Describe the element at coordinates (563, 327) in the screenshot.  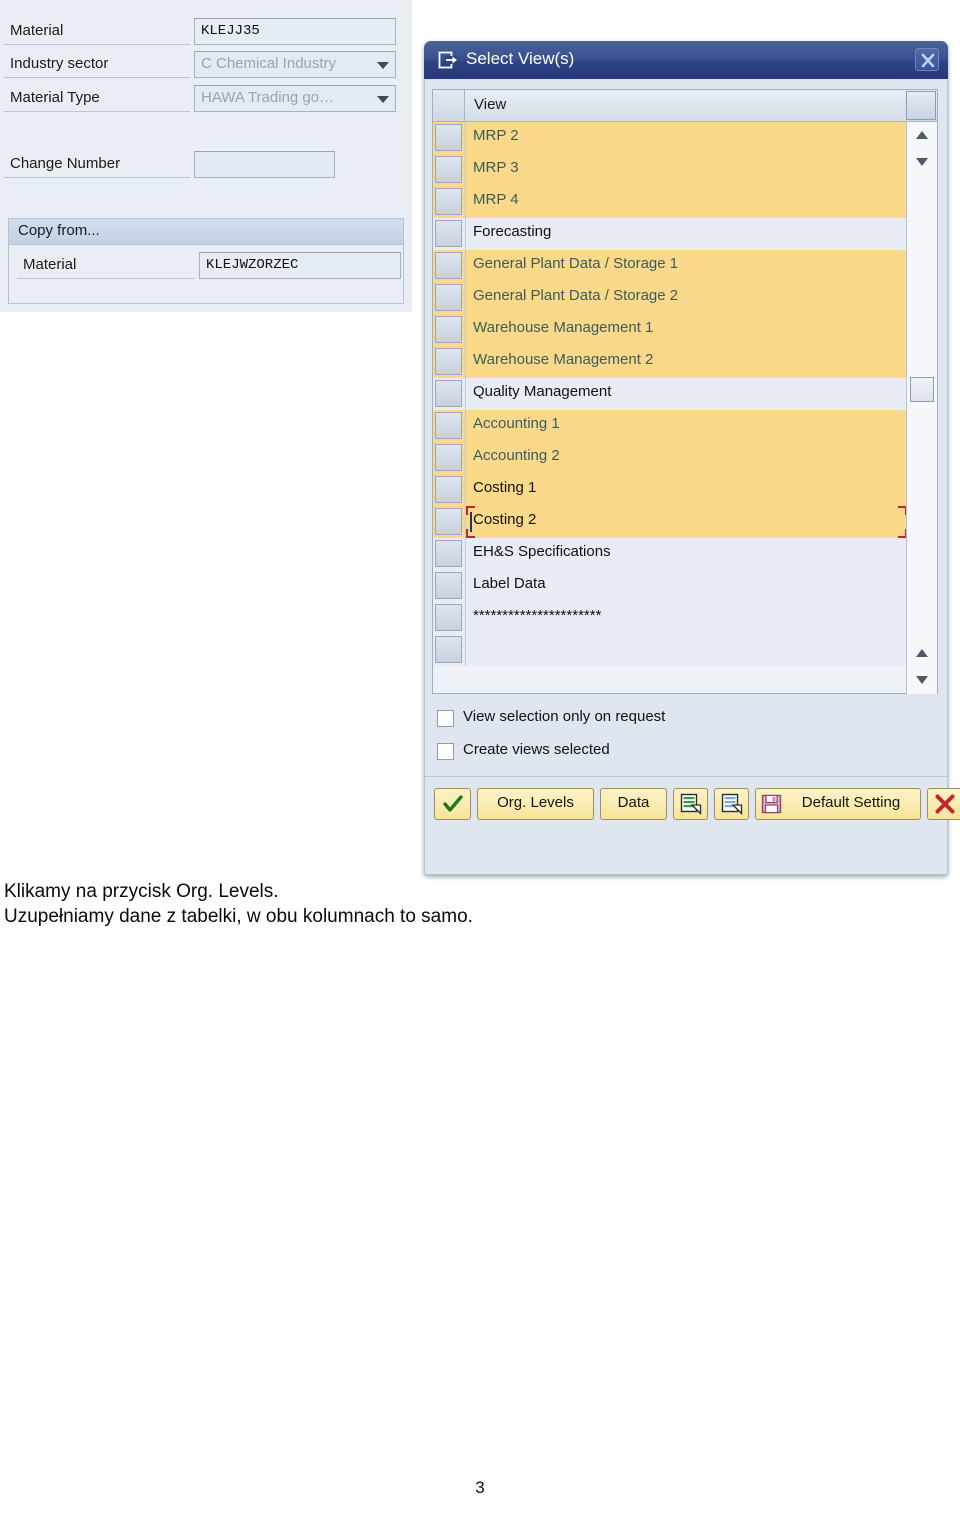
I see `row-label: Warehouse Management 1` at that location.